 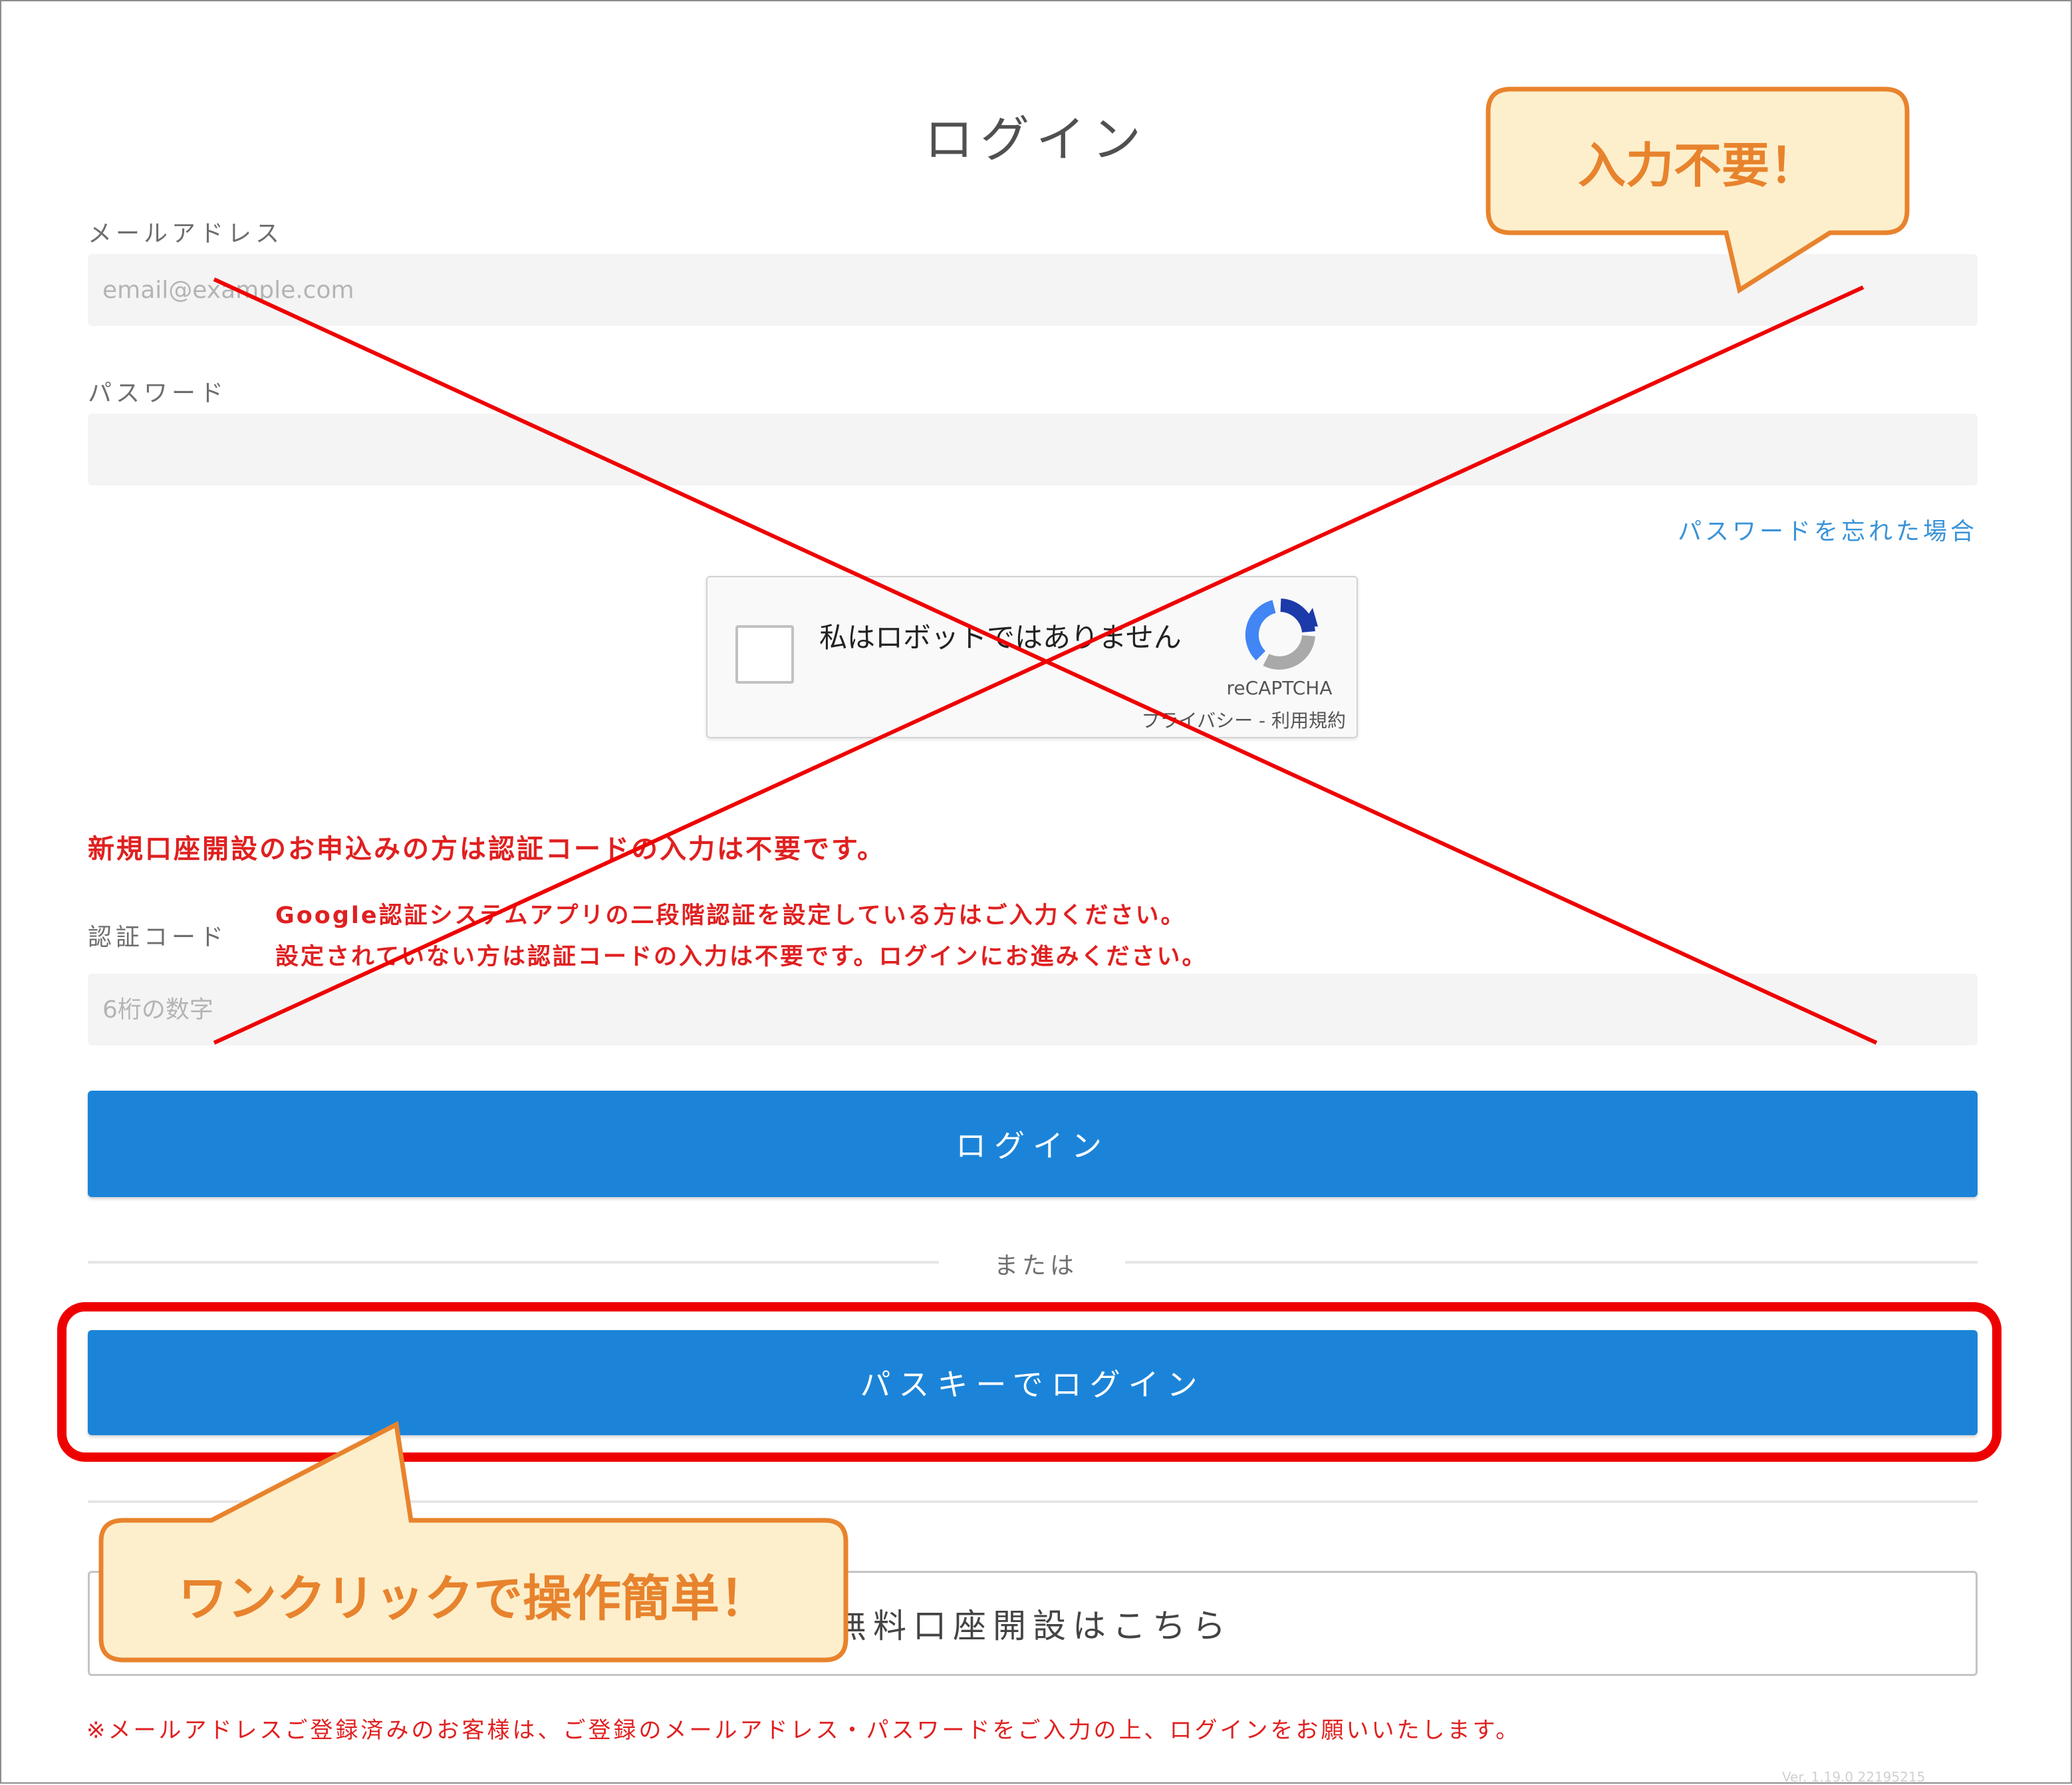 I want to click on callout-bottom-text: ワンクリックで操作簡単！, so click(x=473, y=1598).